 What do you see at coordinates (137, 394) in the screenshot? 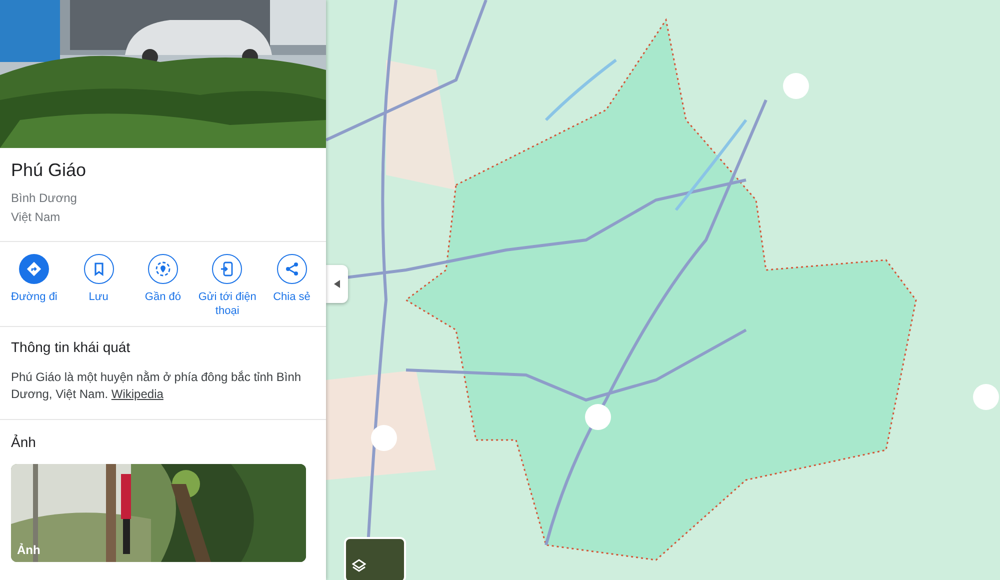
I see `wikipedia-link: Wikipedia` at bounding box center [137, 394].